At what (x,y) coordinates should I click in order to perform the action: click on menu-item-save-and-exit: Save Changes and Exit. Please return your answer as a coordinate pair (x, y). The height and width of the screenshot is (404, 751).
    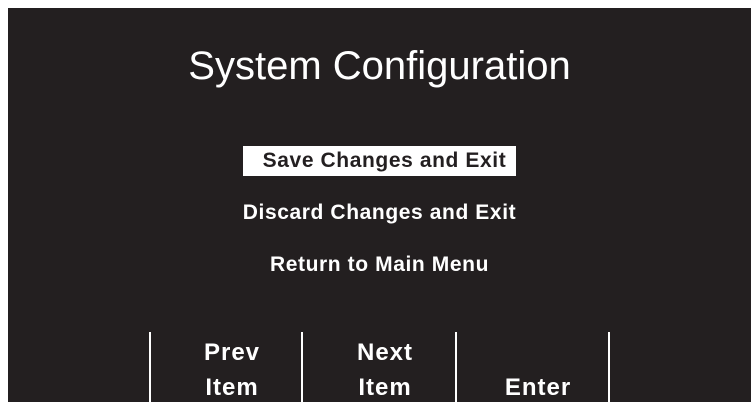
    Looking at the image, I should click on (379, 161).